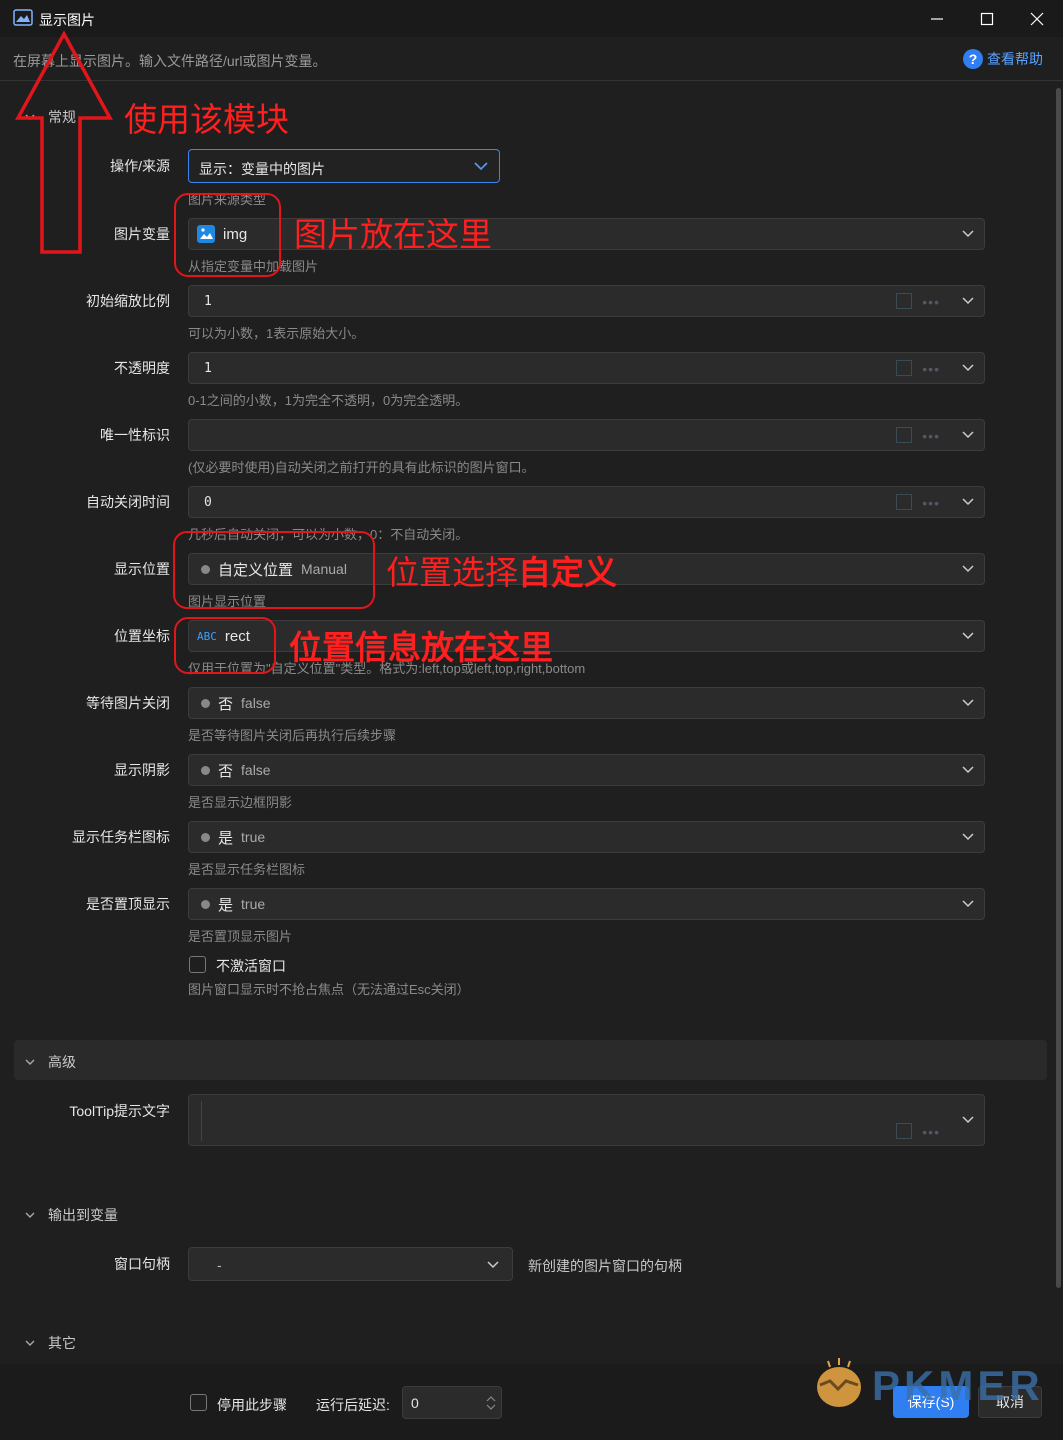 Image resolution: width=1063 pixels, height=1440 pixels. I want to click on field-label: 唯一性标识, so click(135, 435).